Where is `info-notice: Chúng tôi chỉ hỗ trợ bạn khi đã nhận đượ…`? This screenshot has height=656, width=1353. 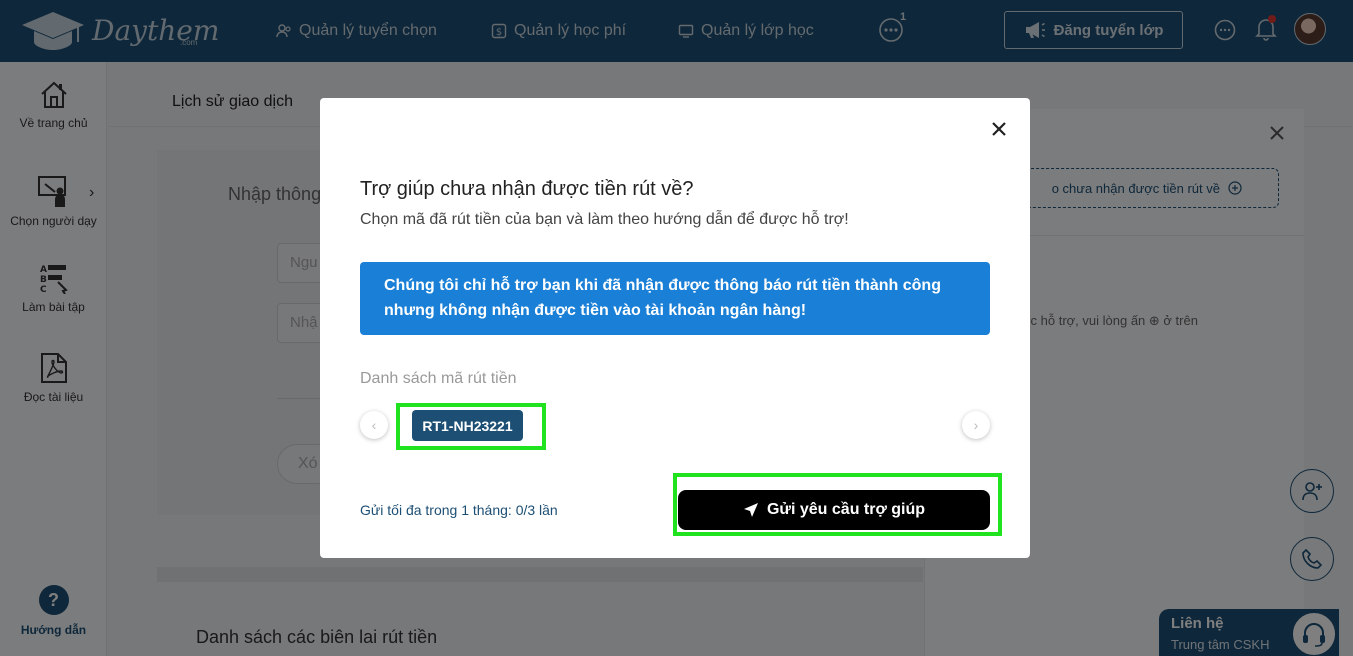 info-notice: Chúng tôi chỉ hỗ trợ bạn khi đã nhận đượ… is located at coordinates (675, 298).